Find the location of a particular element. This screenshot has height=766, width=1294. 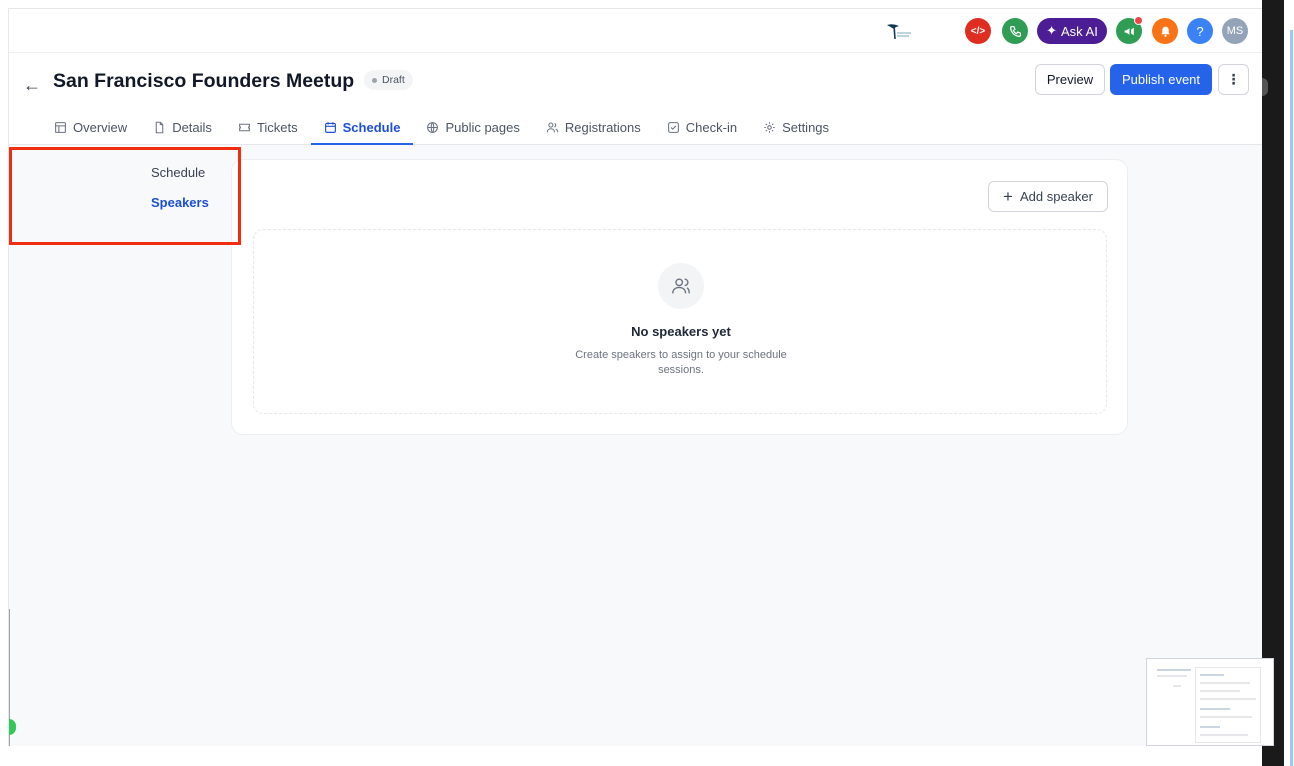

highlight-box is located at coordinates (125, 196).